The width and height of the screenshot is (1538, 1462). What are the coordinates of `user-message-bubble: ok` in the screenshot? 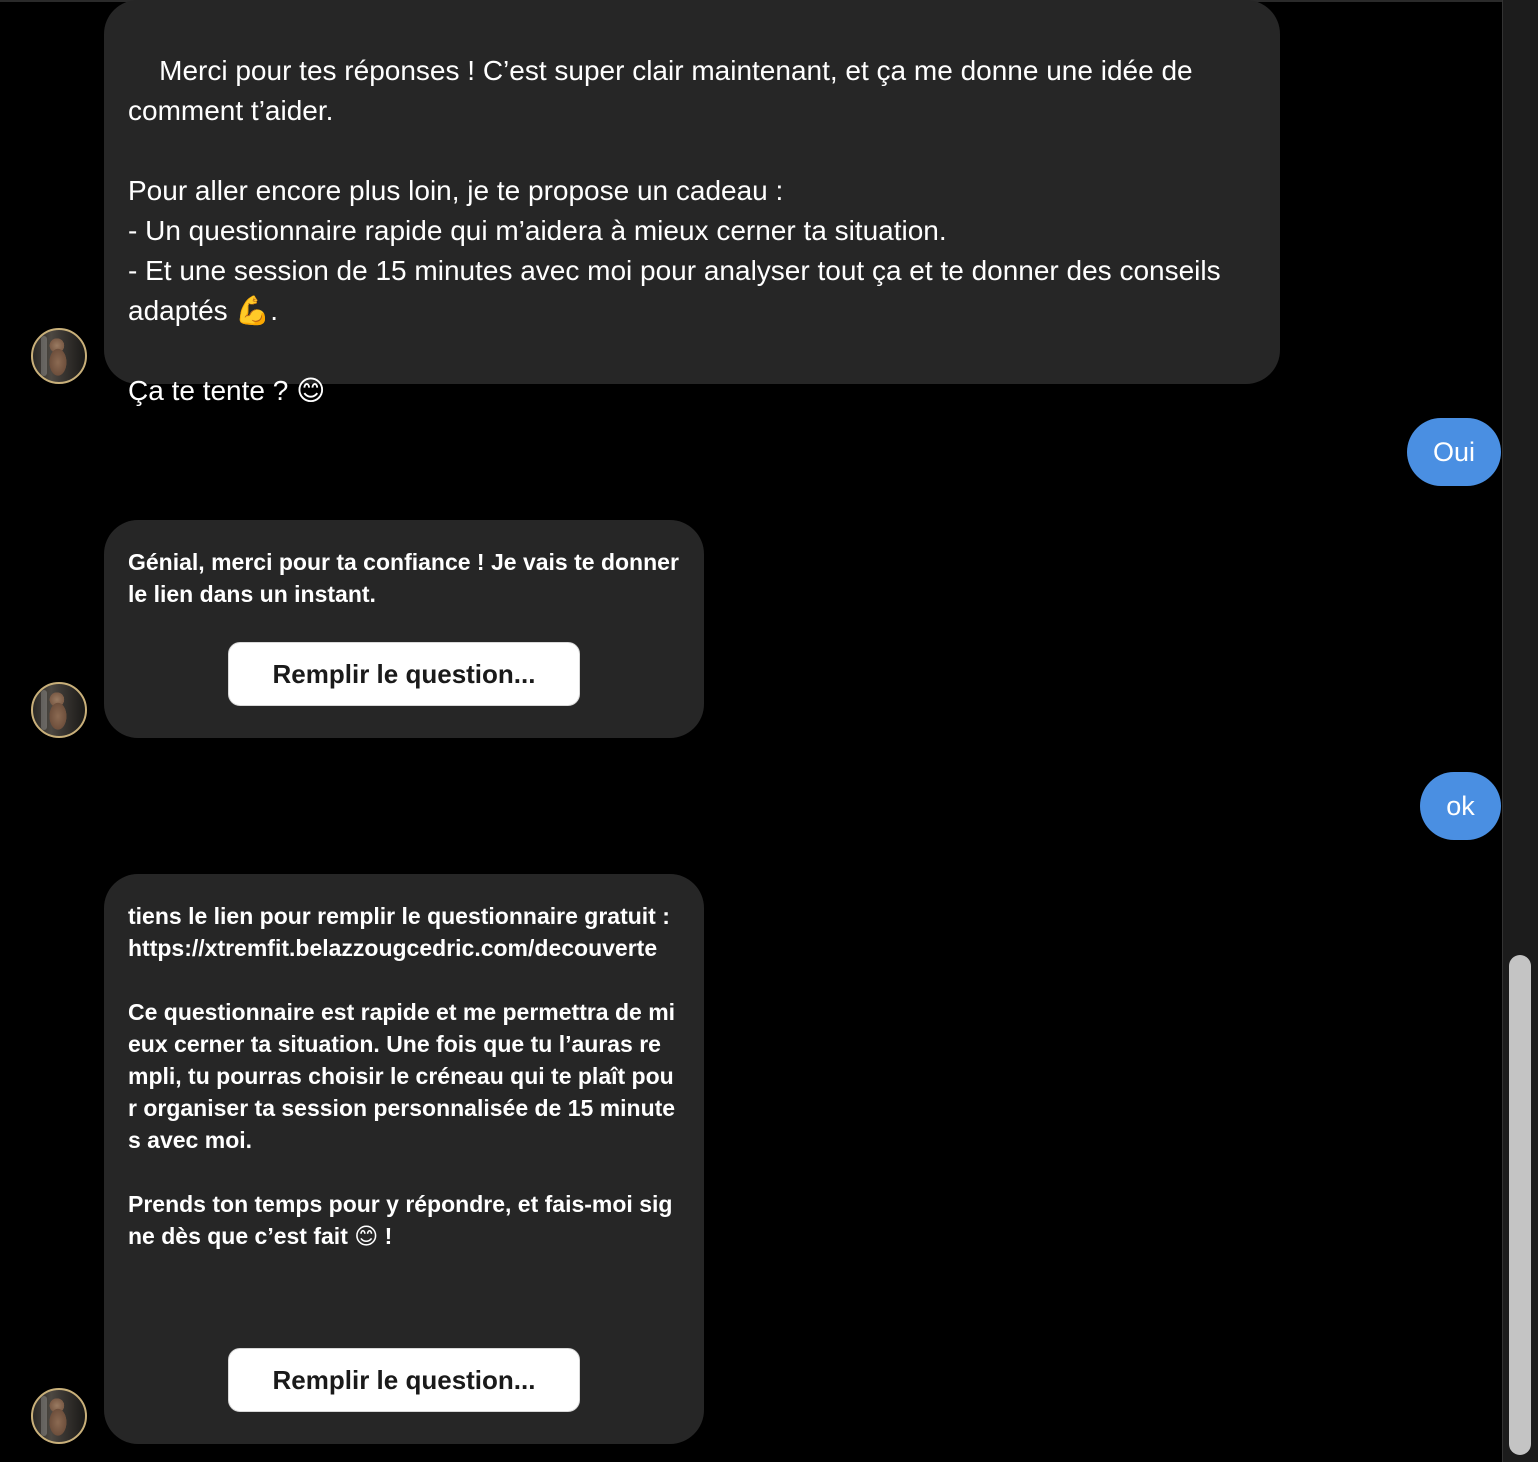 It's located at (1460, 806).